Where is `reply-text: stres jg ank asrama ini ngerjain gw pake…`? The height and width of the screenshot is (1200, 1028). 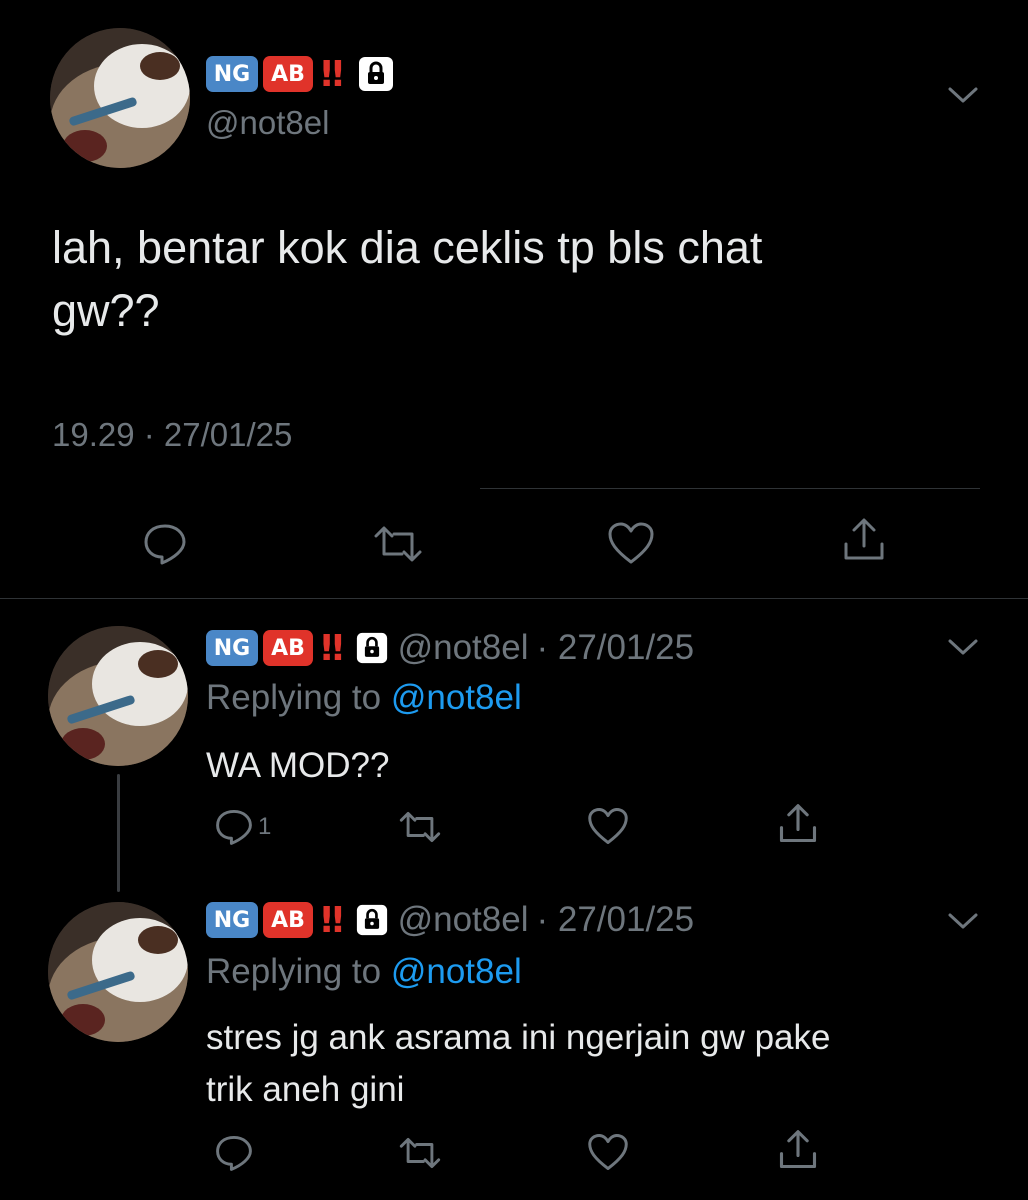 reply-text: stres jg ank asrama ini ngerjain gw pake… is located at coordinates (518, 1064).